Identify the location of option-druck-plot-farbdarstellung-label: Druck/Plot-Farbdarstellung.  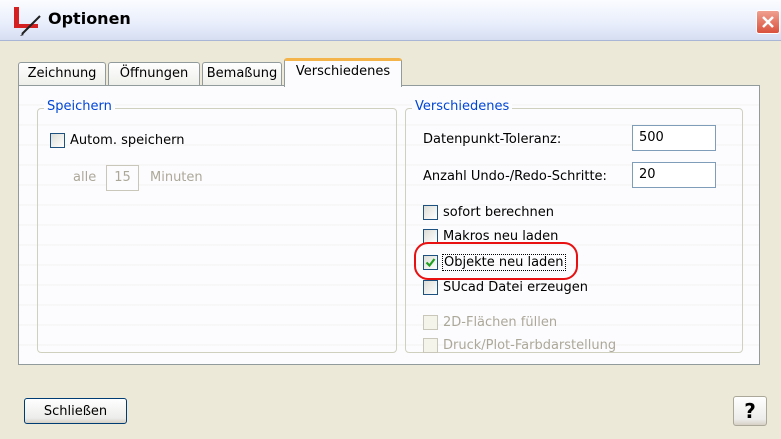
(530, 345).